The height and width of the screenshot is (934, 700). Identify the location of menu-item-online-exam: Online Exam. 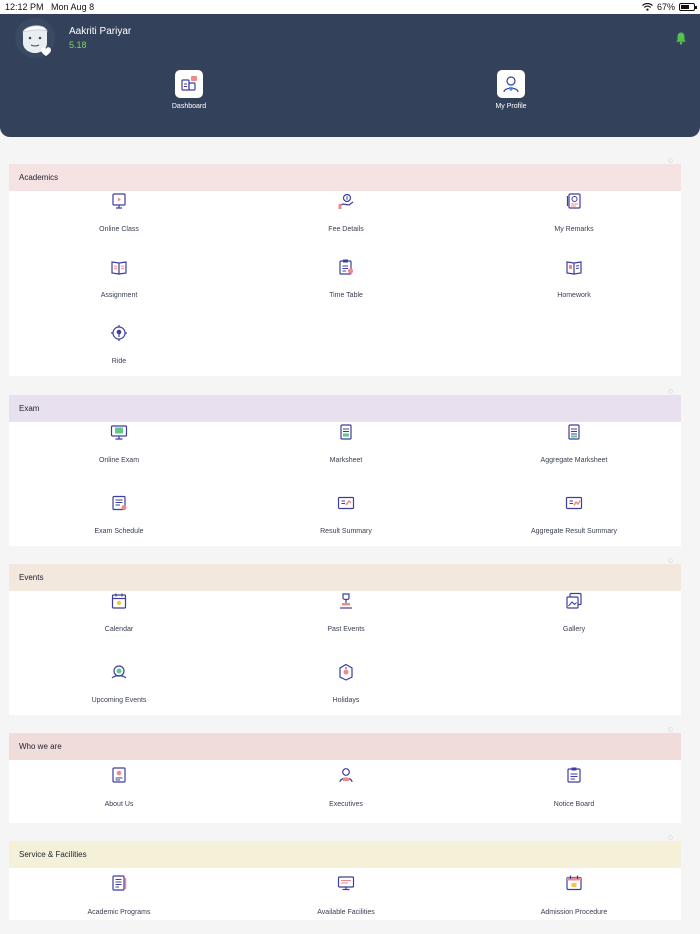
(119, 443).